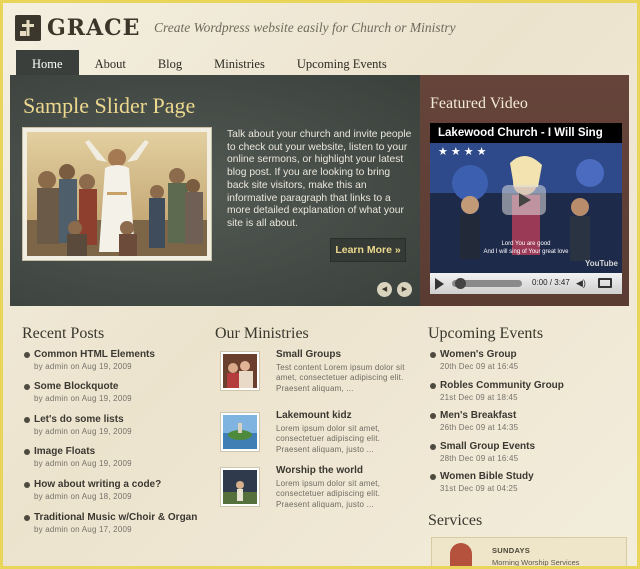 The width and height of the screenshot is (640, 569). I want to click on event-title-link: Men's Breakfast, so click(530, 415).